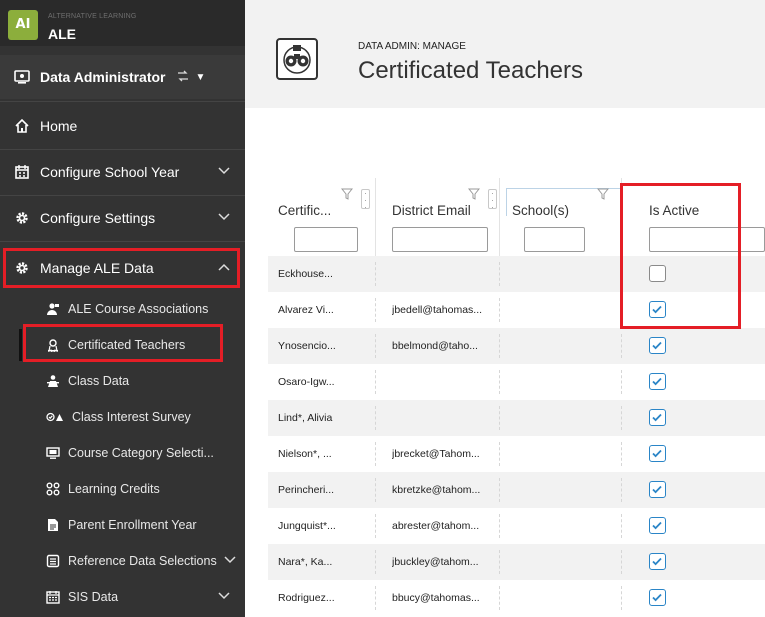 This screenshot has width=765, height=617. Describe the element at coordinates (53, 597) in the screenshot. I see `calendar-grid-icon` at that location.